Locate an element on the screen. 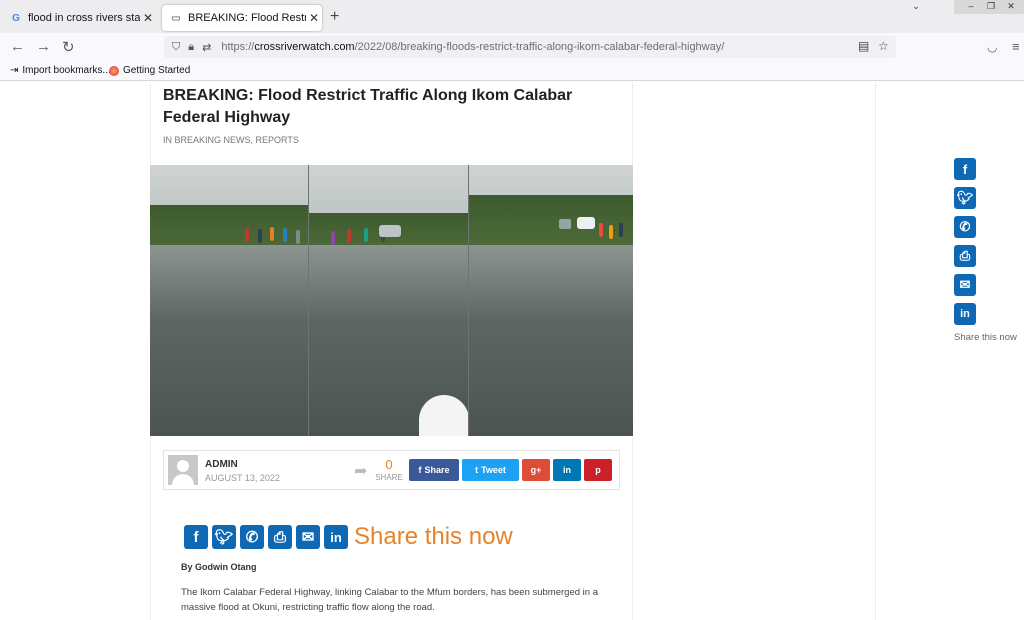 The image size is (1024, 620). category-links: BREAKING NEWS, REPORTS is located at coordinates (237, 140).